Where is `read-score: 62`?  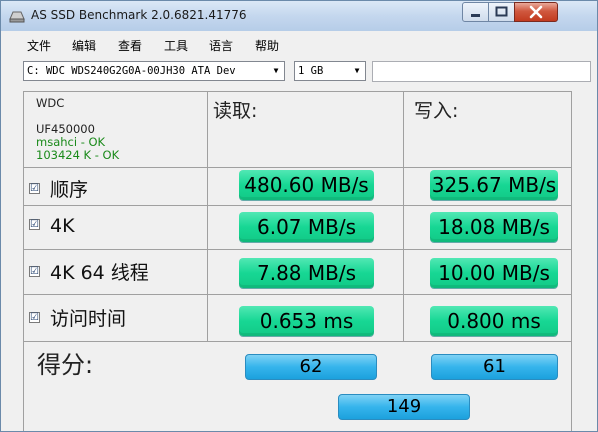
read-score: 62 is located at coordinates (311, 367).